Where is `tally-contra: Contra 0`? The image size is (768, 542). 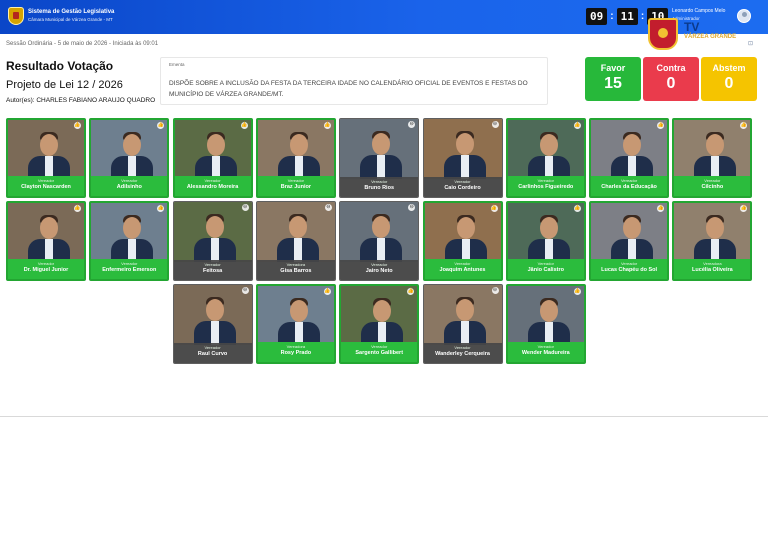 tally-contra: Contra 0 is located at coordinates (671, 79).